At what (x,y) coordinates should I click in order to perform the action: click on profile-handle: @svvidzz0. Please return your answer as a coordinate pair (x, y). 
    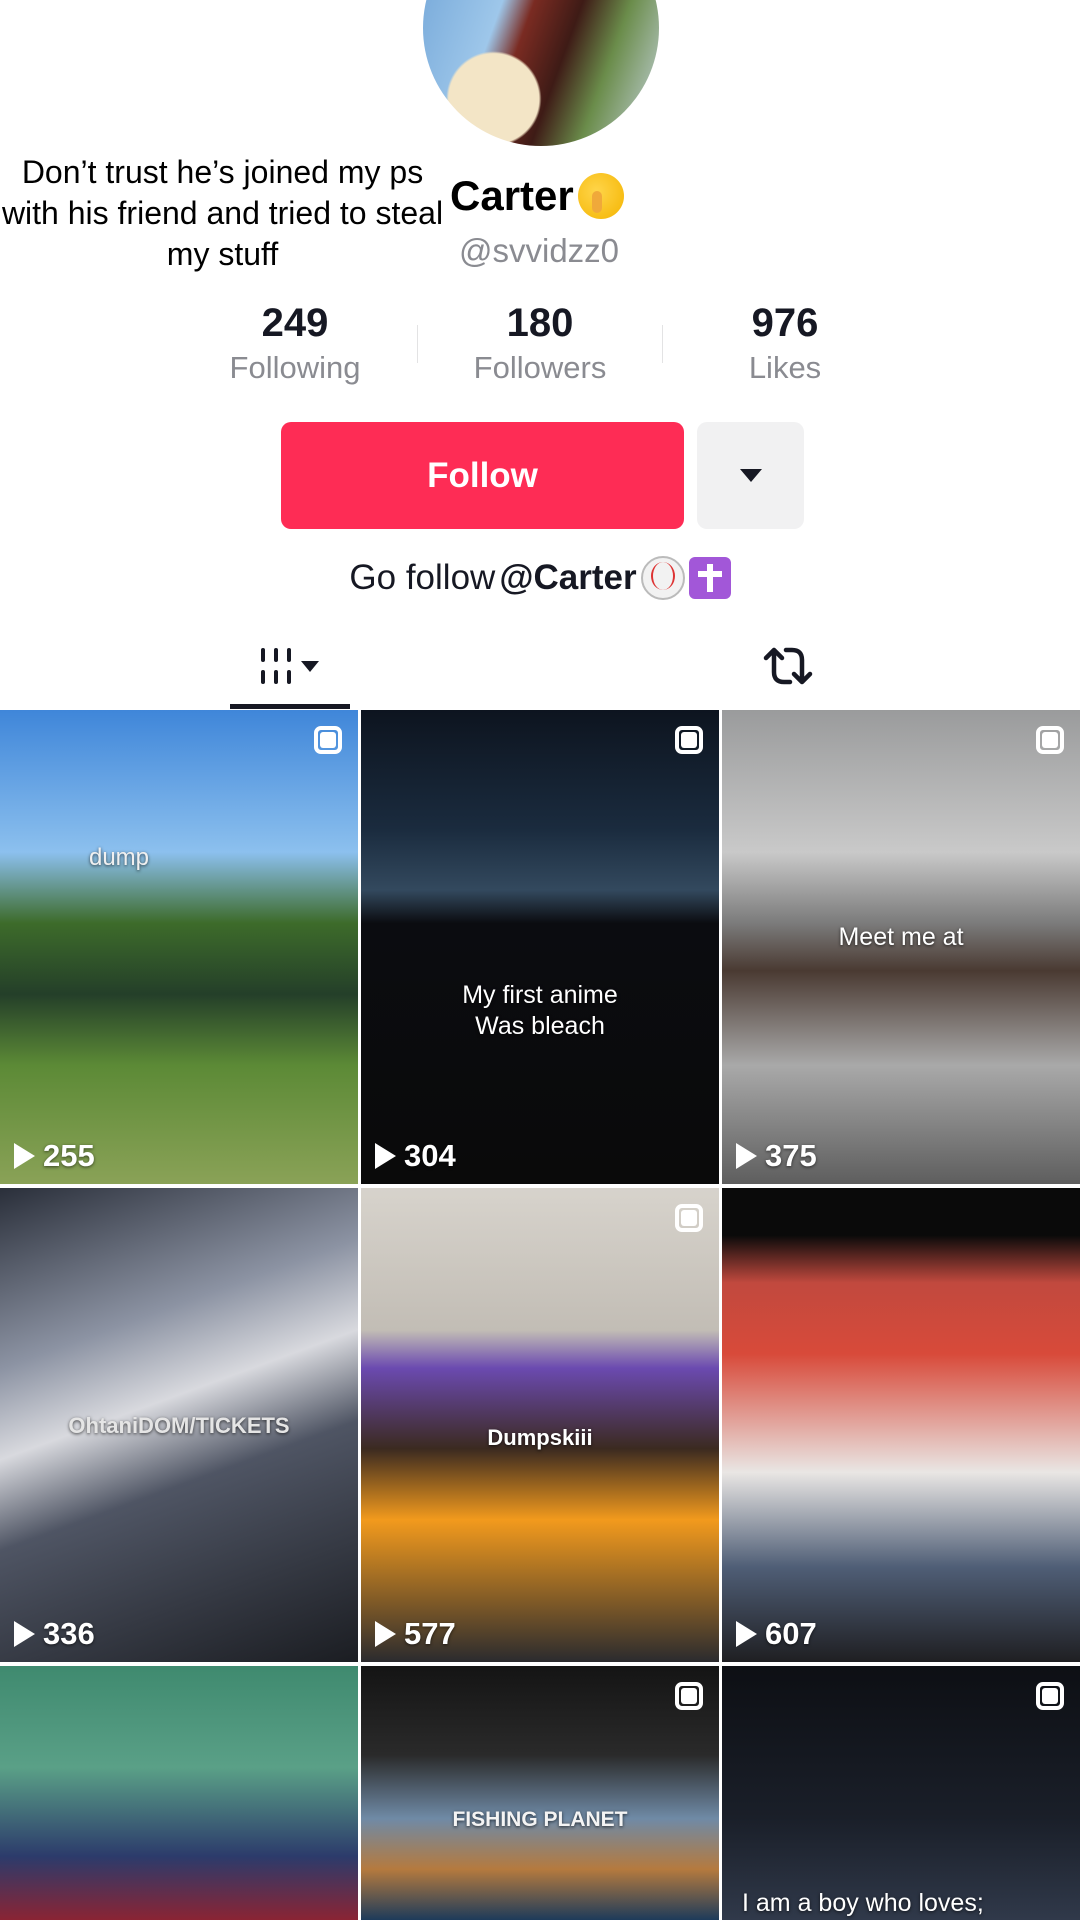
    Looking at the image, I should click on (539, 250).